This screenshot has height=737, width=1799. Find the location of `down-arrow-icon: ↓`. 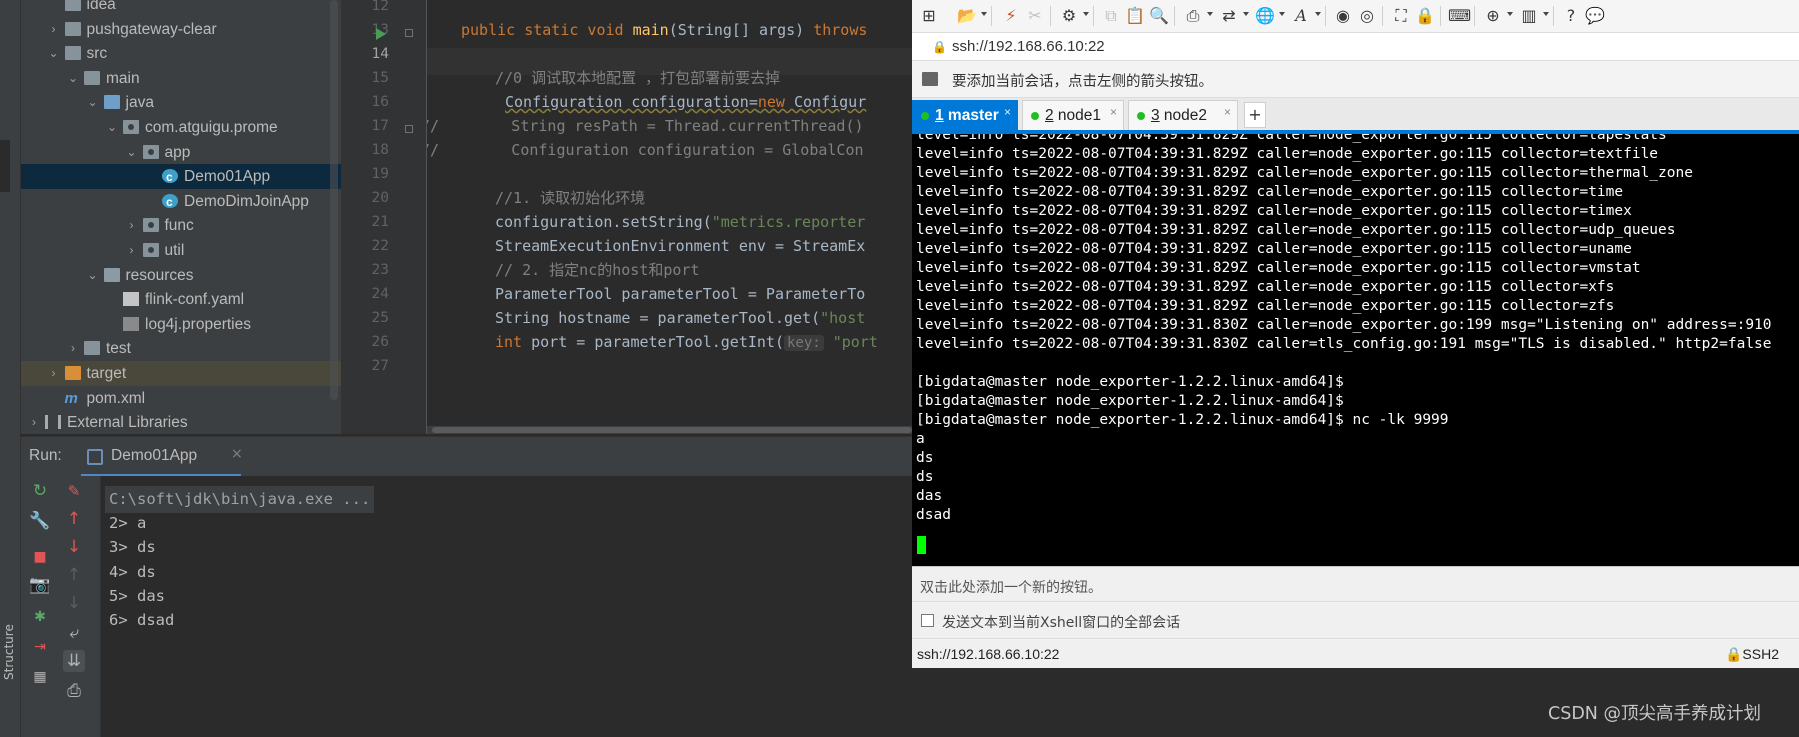

down-arrow-icon: ↓ is located at coordinates (74, 547).